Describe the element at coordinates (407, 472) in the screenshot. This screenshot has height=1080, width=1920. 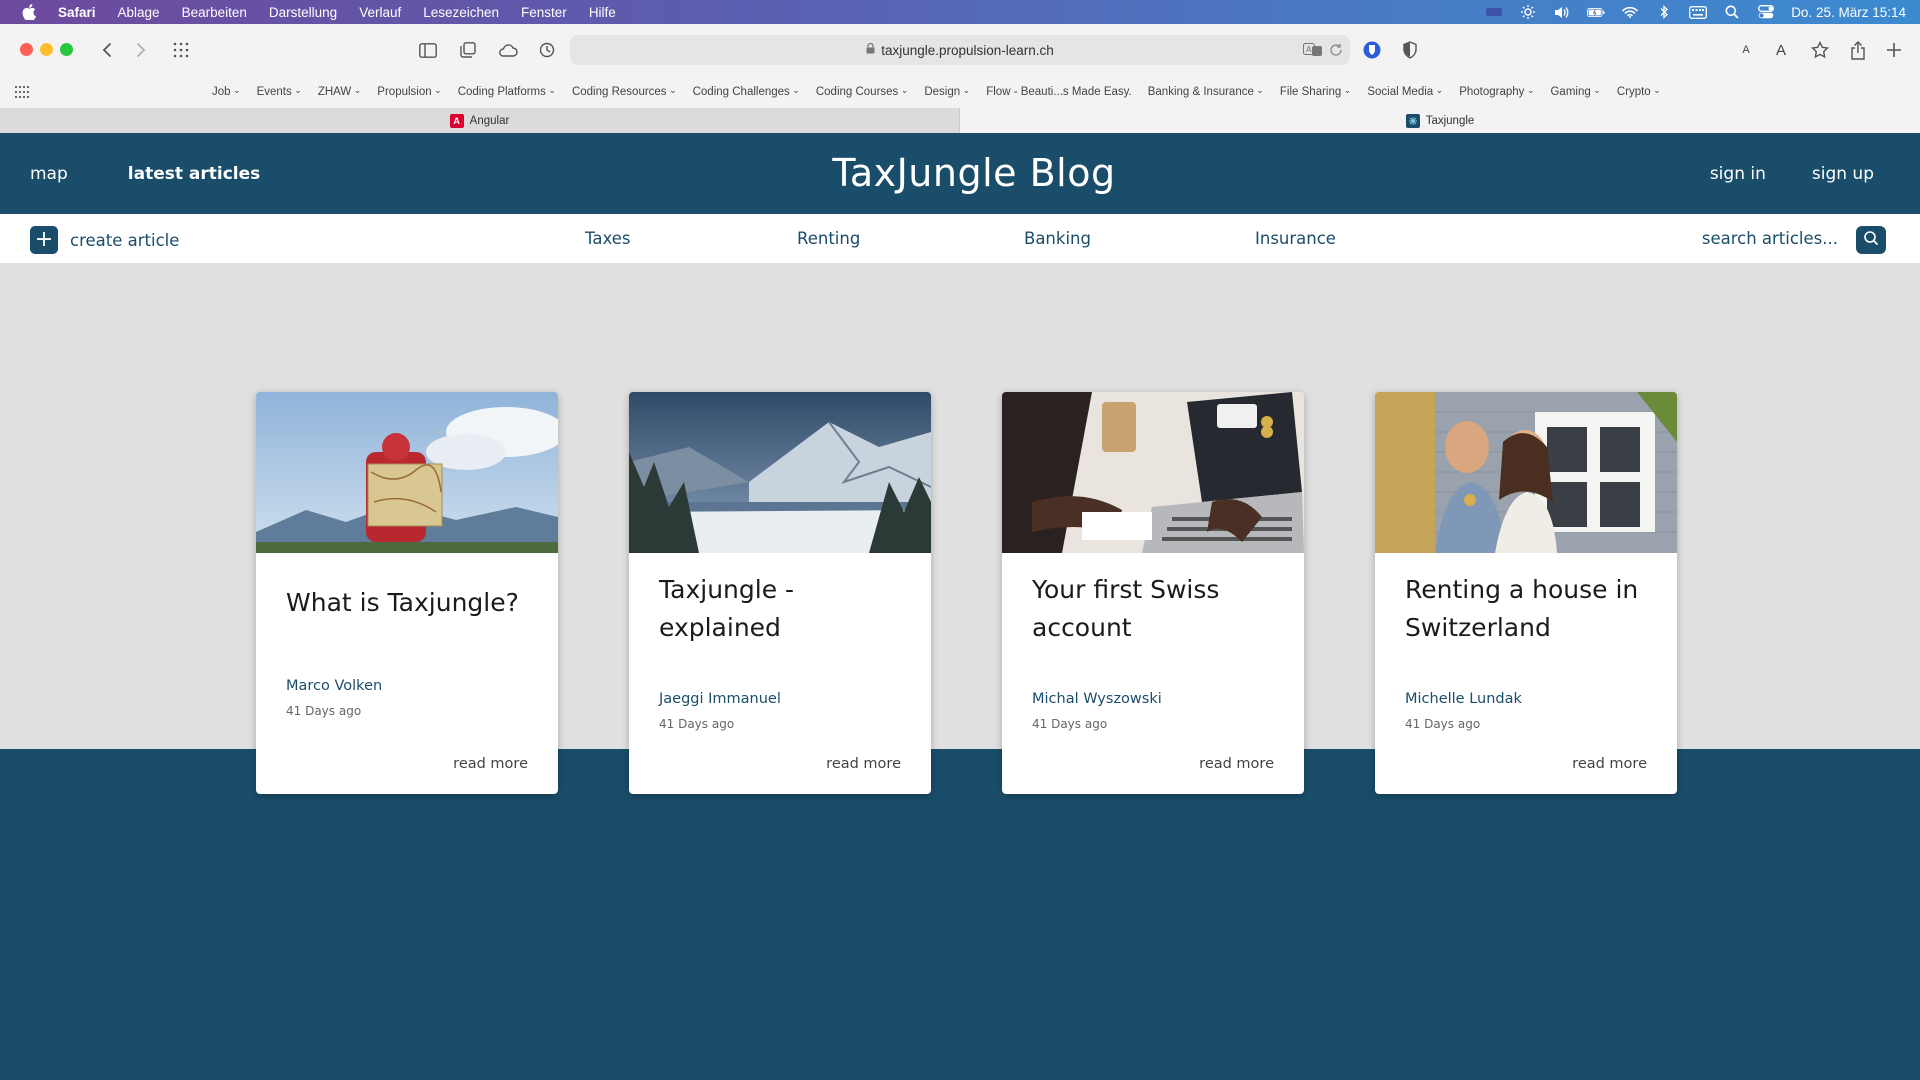
I see `article-image-map-hiker` at that location.